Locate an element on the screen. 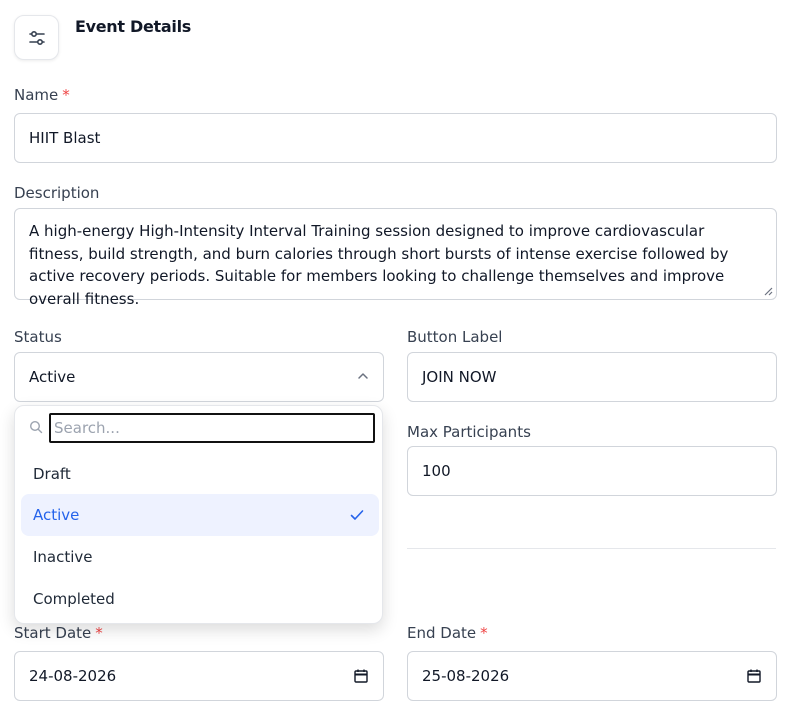 The image size is (796, 716). status-dropdown: Draft Active Inactive Completed is located at coordinates (198, 514).